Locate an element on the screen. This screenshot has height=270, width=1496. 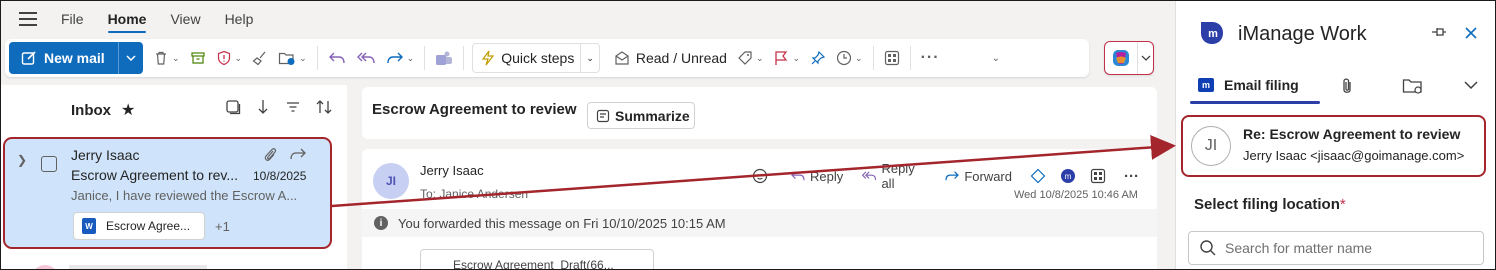
compose-icon is located at coordinates (28, 58).